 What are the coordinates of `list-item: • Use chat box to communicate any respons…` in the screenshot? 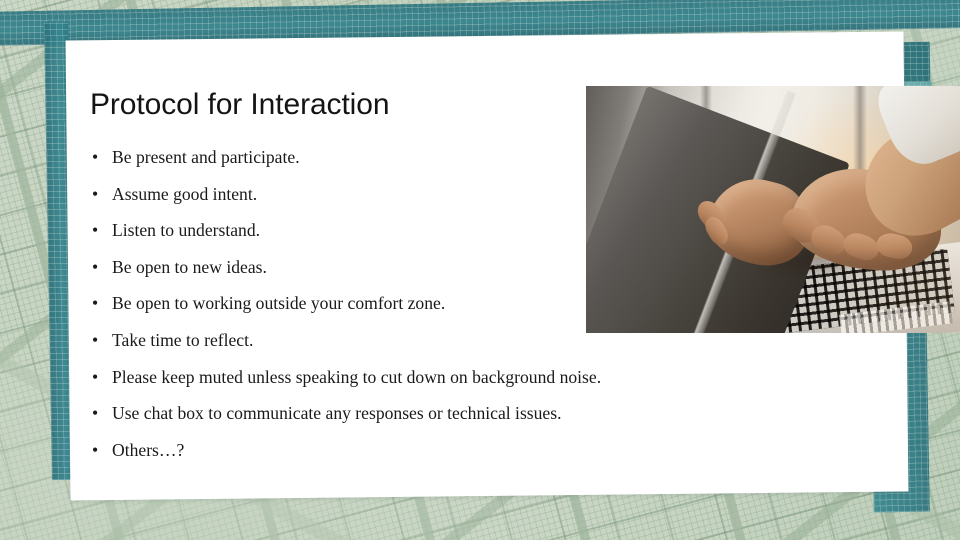 It's located at (455, 413).